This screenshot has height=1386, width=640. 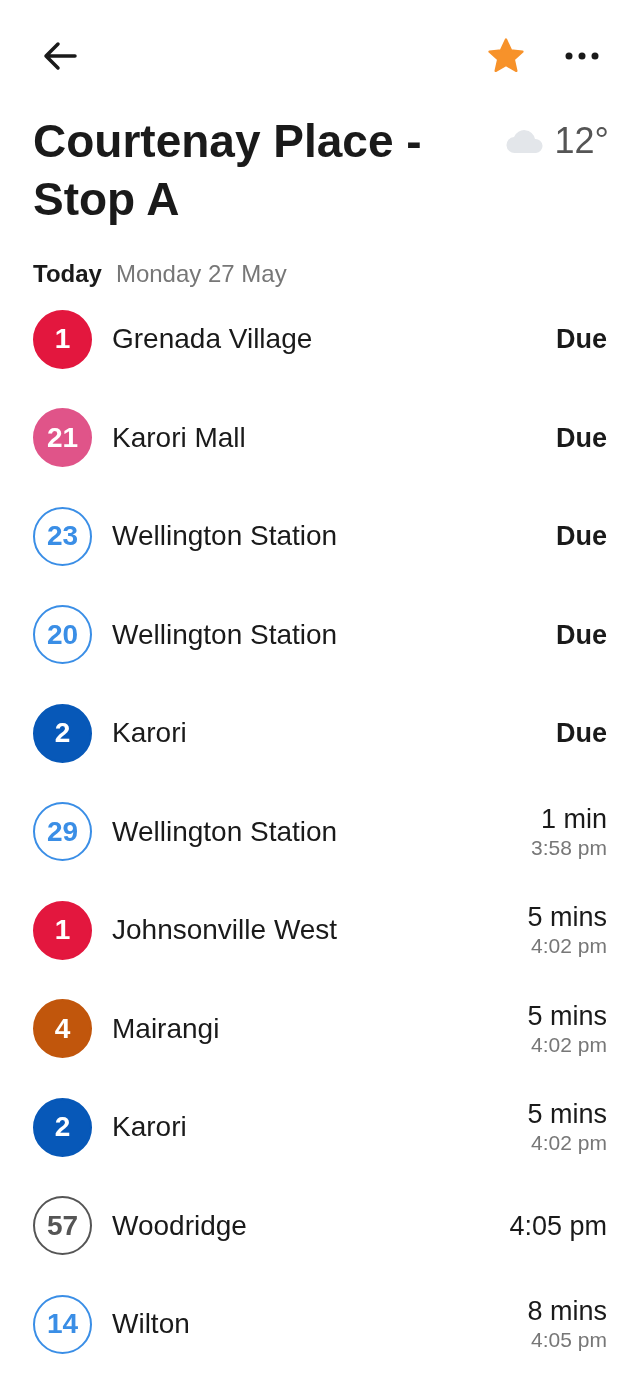 I want to click on route-badge: 23, so click(x=62, y=536).